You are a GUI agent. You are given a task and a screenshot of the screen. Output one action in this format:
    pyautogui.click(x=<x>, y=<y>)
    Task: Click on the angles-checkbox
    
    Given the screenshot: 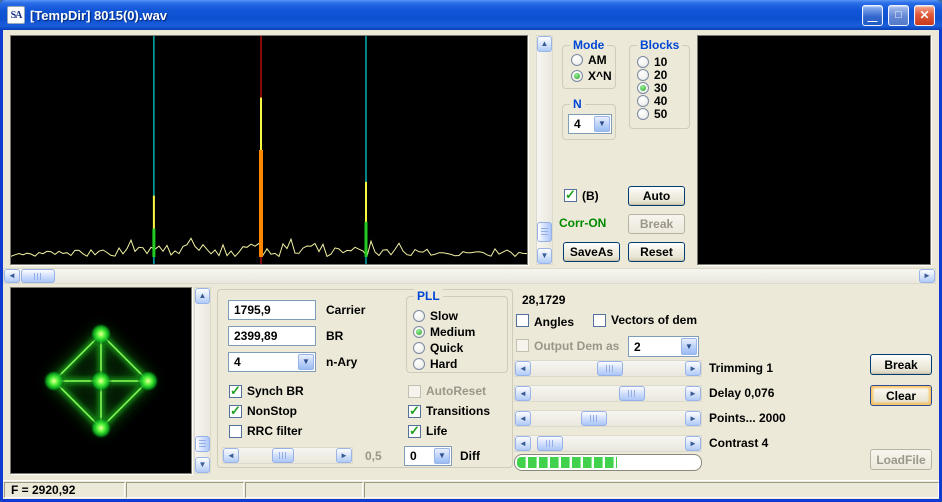 What is the action you would take?
    pyautogui.click(x=522, y=320)
    